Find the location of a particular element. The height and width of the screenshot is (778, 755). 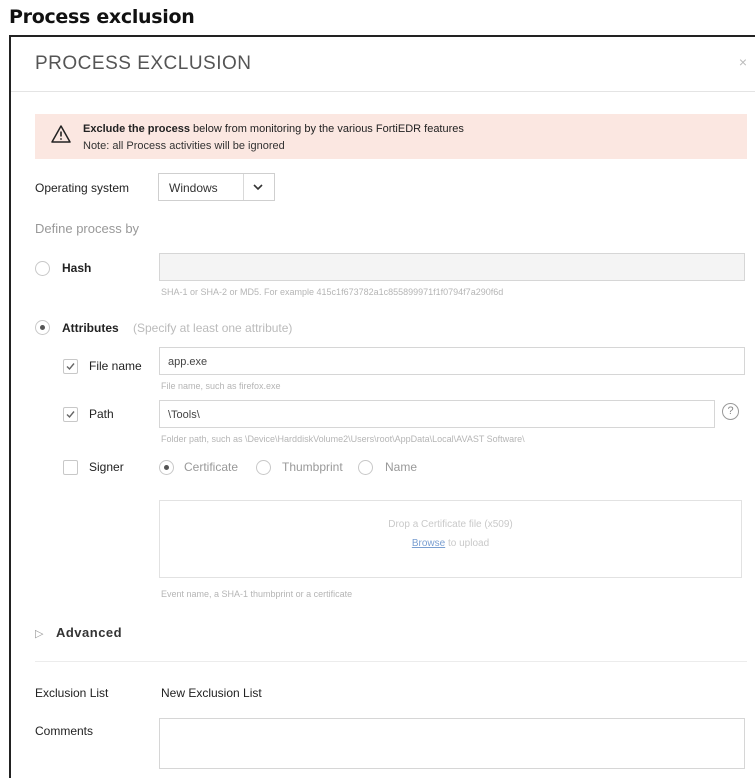

signer-option-certificate-label: Certificate is located at coordinates (211, 467).